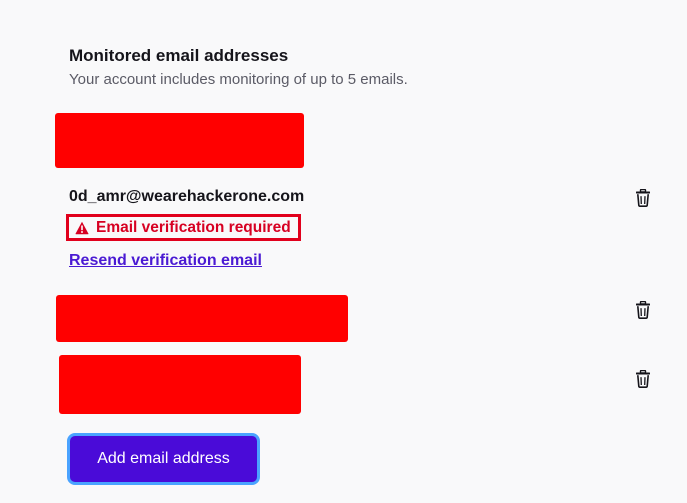  I want to click on verification-status-text: Email verification required, so click(193, 227).